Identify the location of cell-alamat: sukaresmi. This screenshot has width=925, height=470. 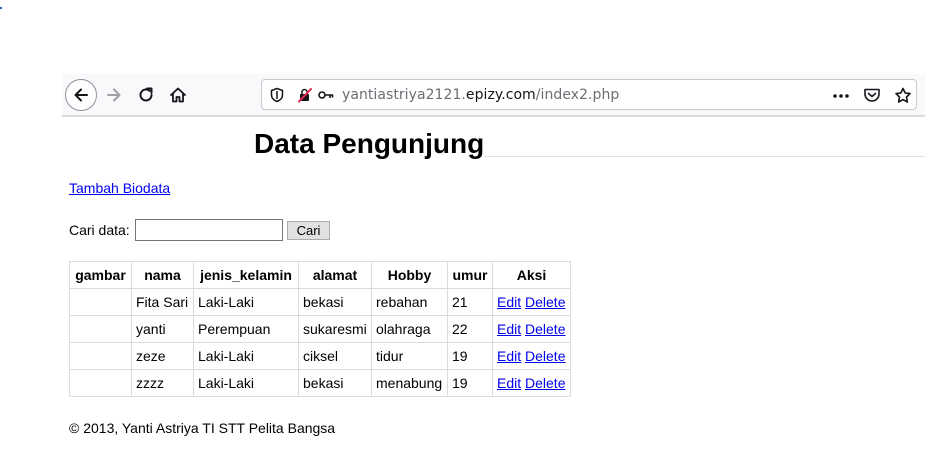
(335, 329).